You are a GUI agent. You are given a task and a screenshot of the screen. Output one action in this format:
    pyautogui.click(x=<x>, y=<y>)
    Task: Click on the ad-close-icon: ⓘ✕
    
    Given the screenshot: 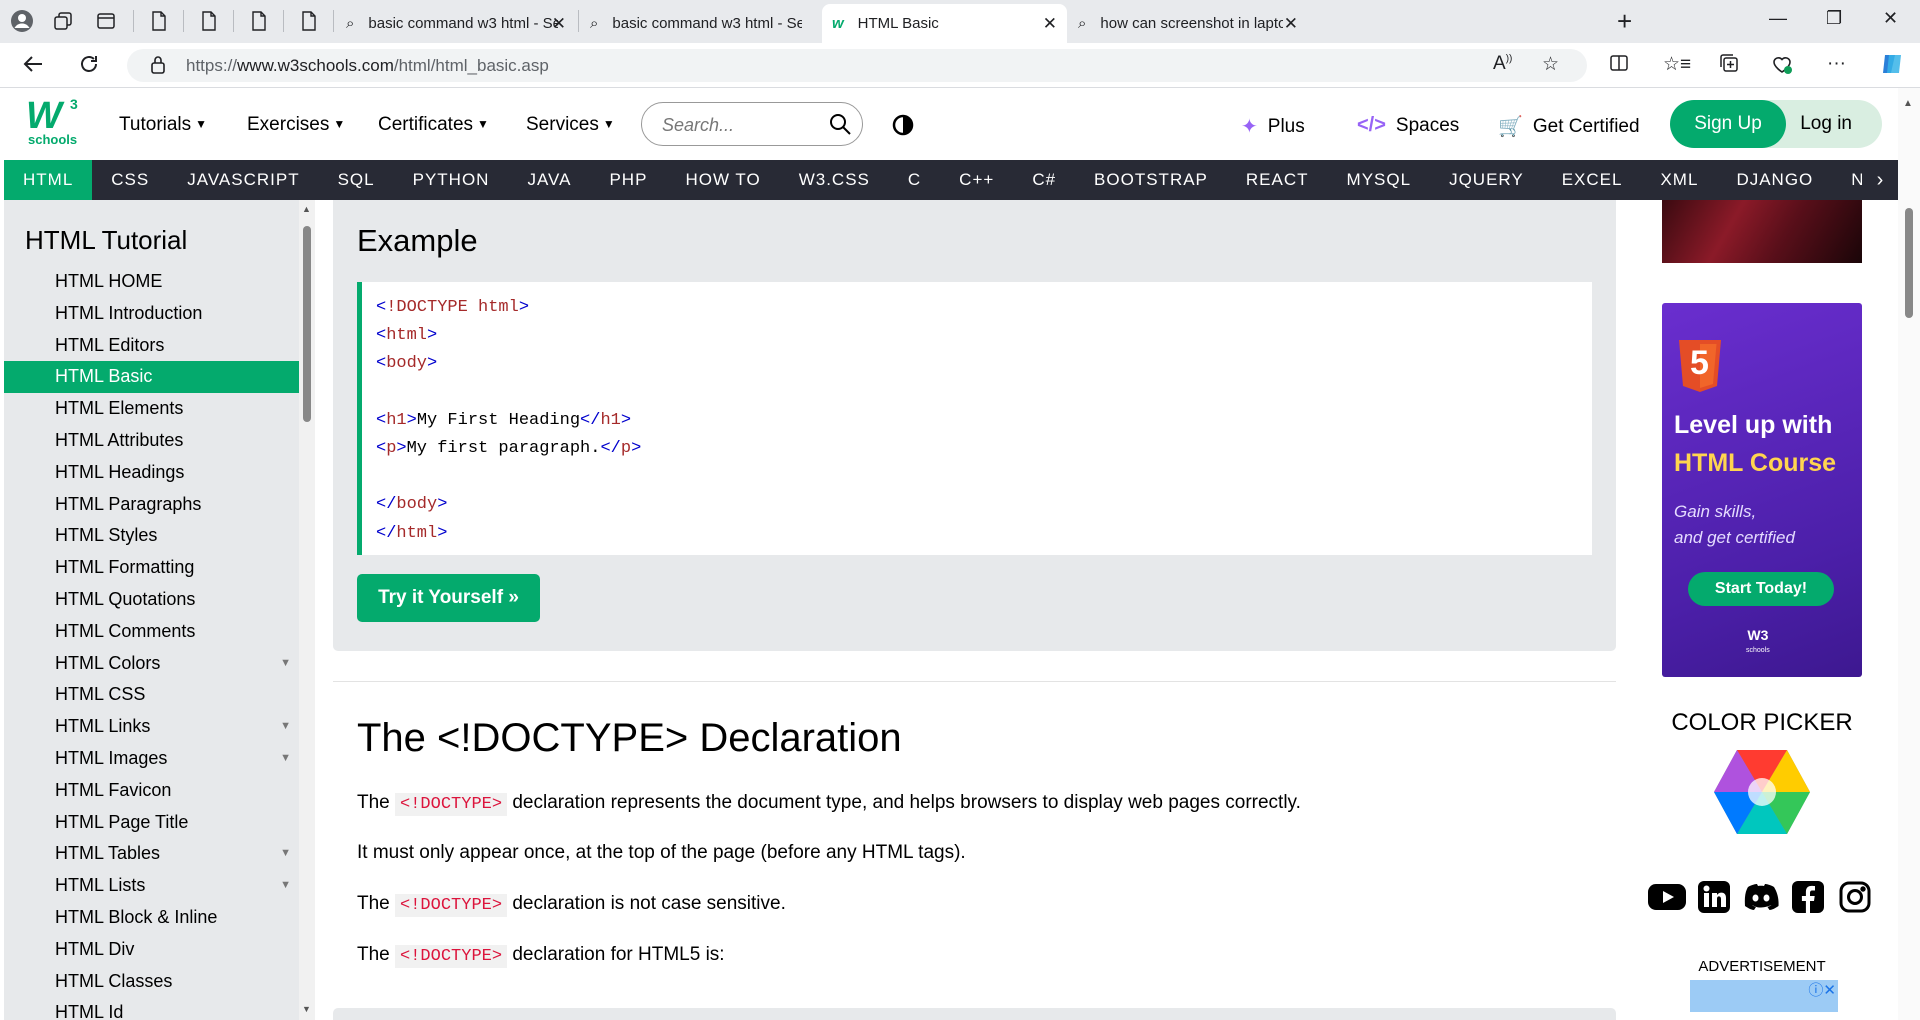 What is the action you would take?
    pyautogui.click(x=1822, y=989)
    